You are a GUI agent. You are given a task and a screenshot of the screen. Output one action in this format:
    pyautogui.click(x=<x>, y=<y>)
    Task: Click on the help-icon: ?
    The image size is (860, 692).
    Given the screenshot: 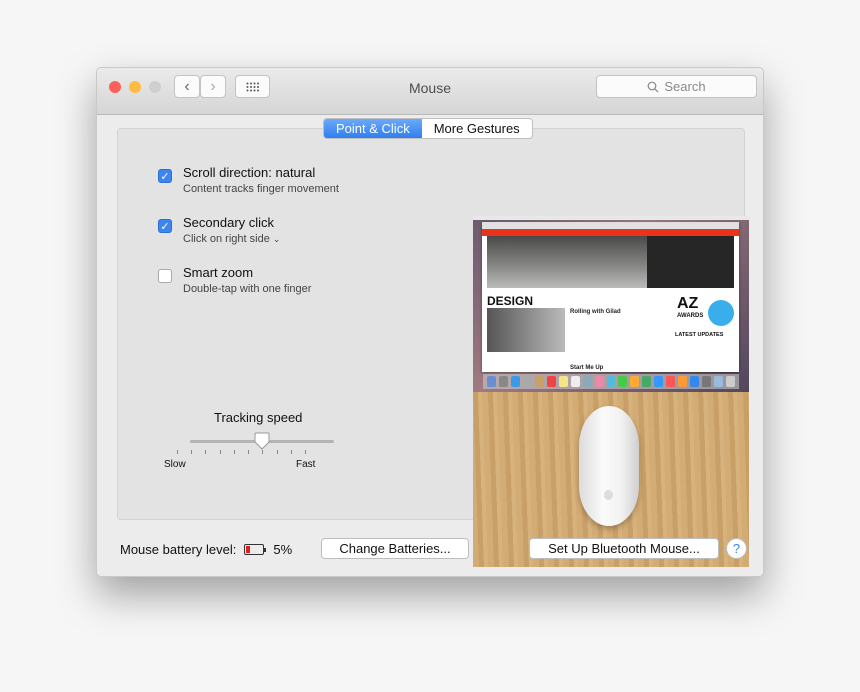 What is the action you would take?
    pyautogui.click(x=736, y=548)
    